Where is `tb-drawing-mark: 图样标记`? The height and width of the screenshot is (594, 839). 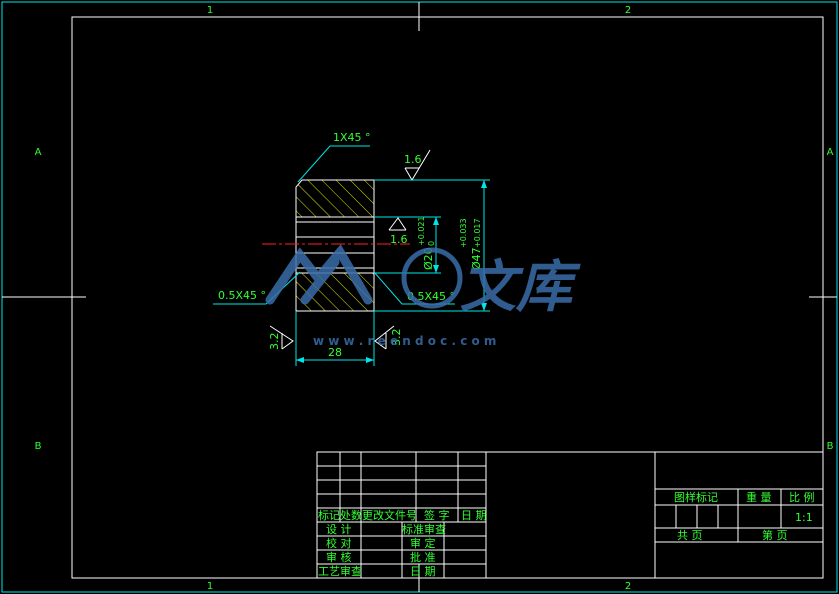 tb-drawing-mark: 图样标记 is located at coordinates (696, 497).